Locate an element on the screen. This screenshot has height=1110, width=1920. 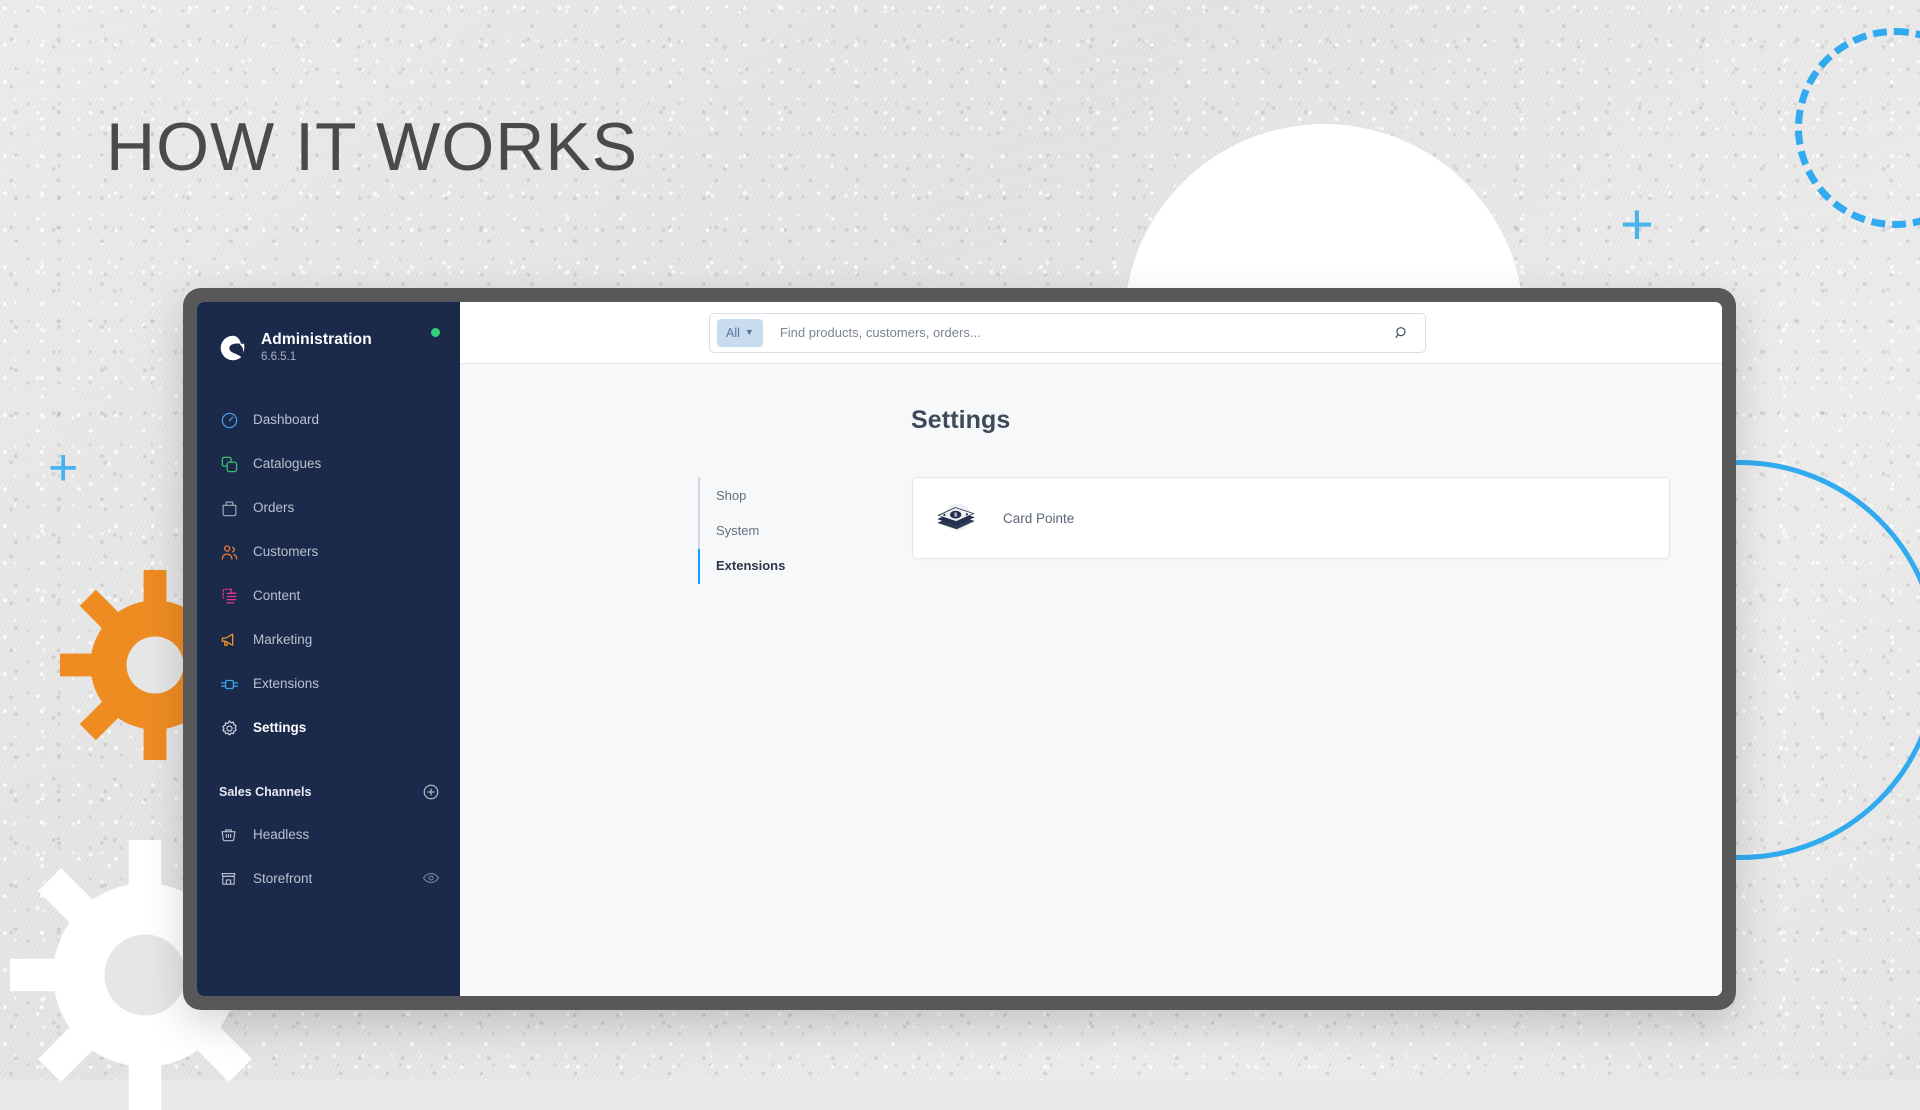
search-scope-dropdown: All ▼ is located at coordinates (740, 332).